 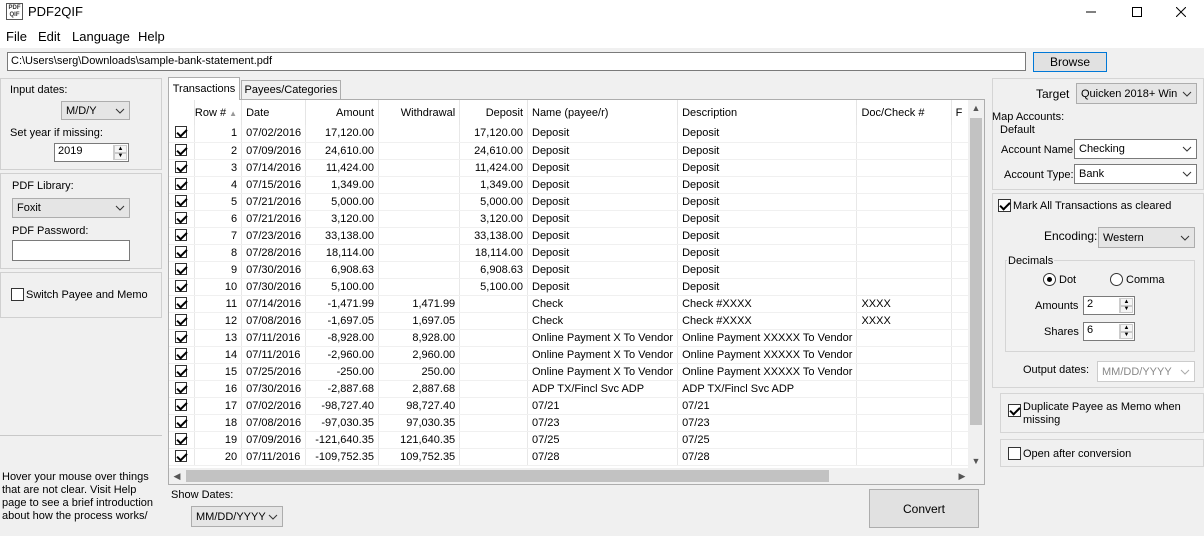 What do you see at coordinates (342, 270) in the screenshot?
I see `amount-cell: 6,908.63` at bounding box center [342, 270].